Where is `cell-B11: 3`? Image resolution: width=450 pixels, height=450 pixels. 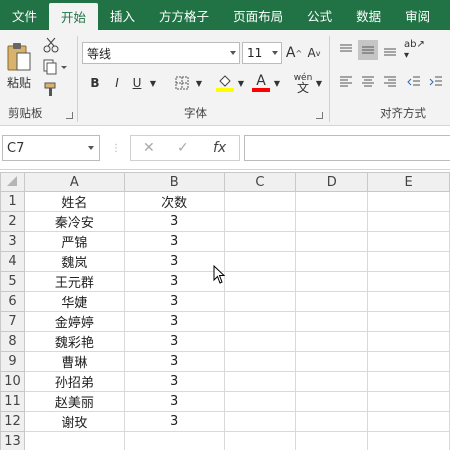 cell-B11: 3 is located at coordinates (174, 401).